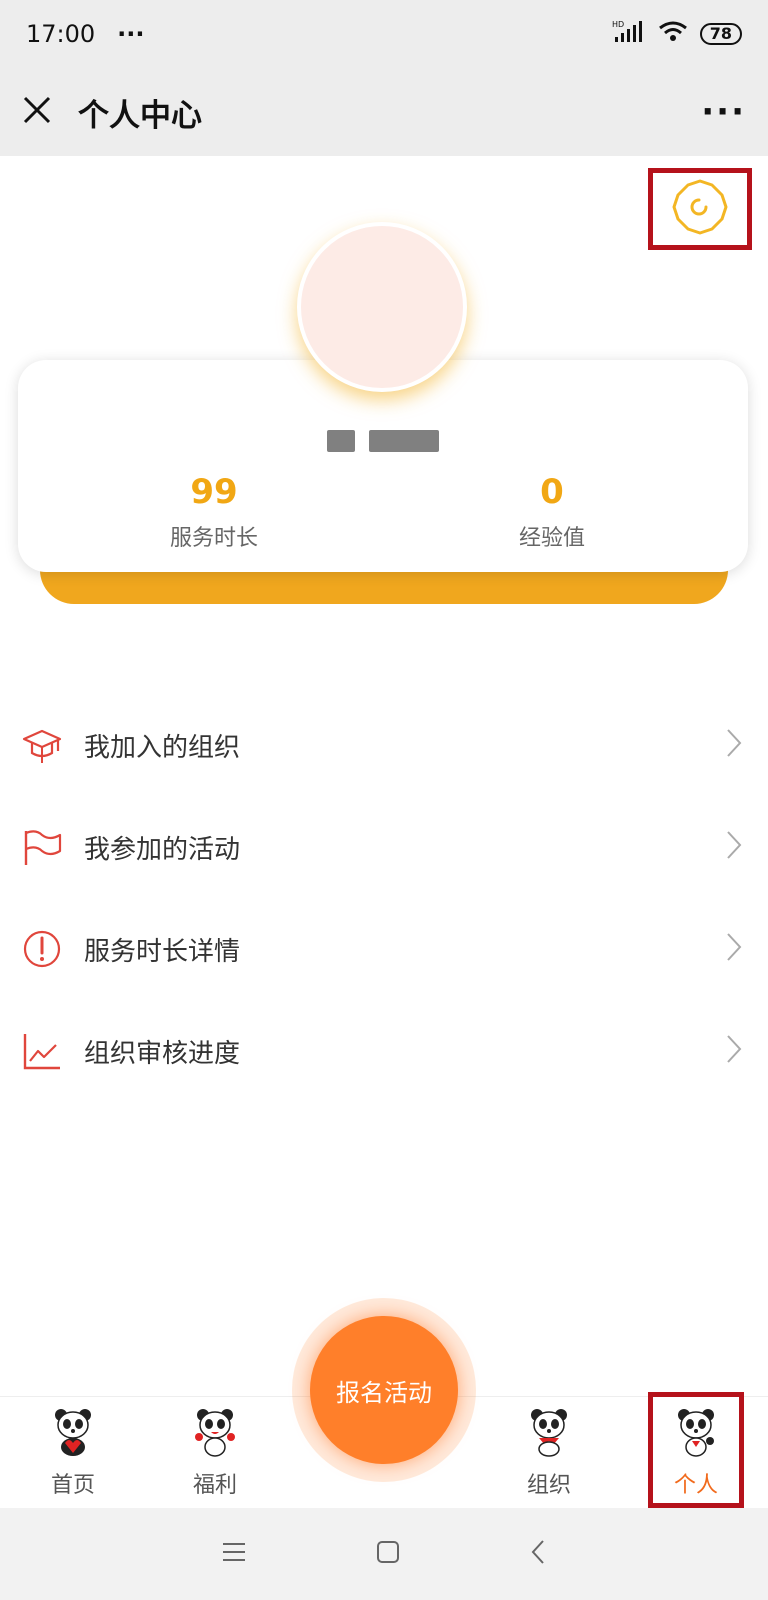  I want to click on line-chart-icon, so click(42, 1051).